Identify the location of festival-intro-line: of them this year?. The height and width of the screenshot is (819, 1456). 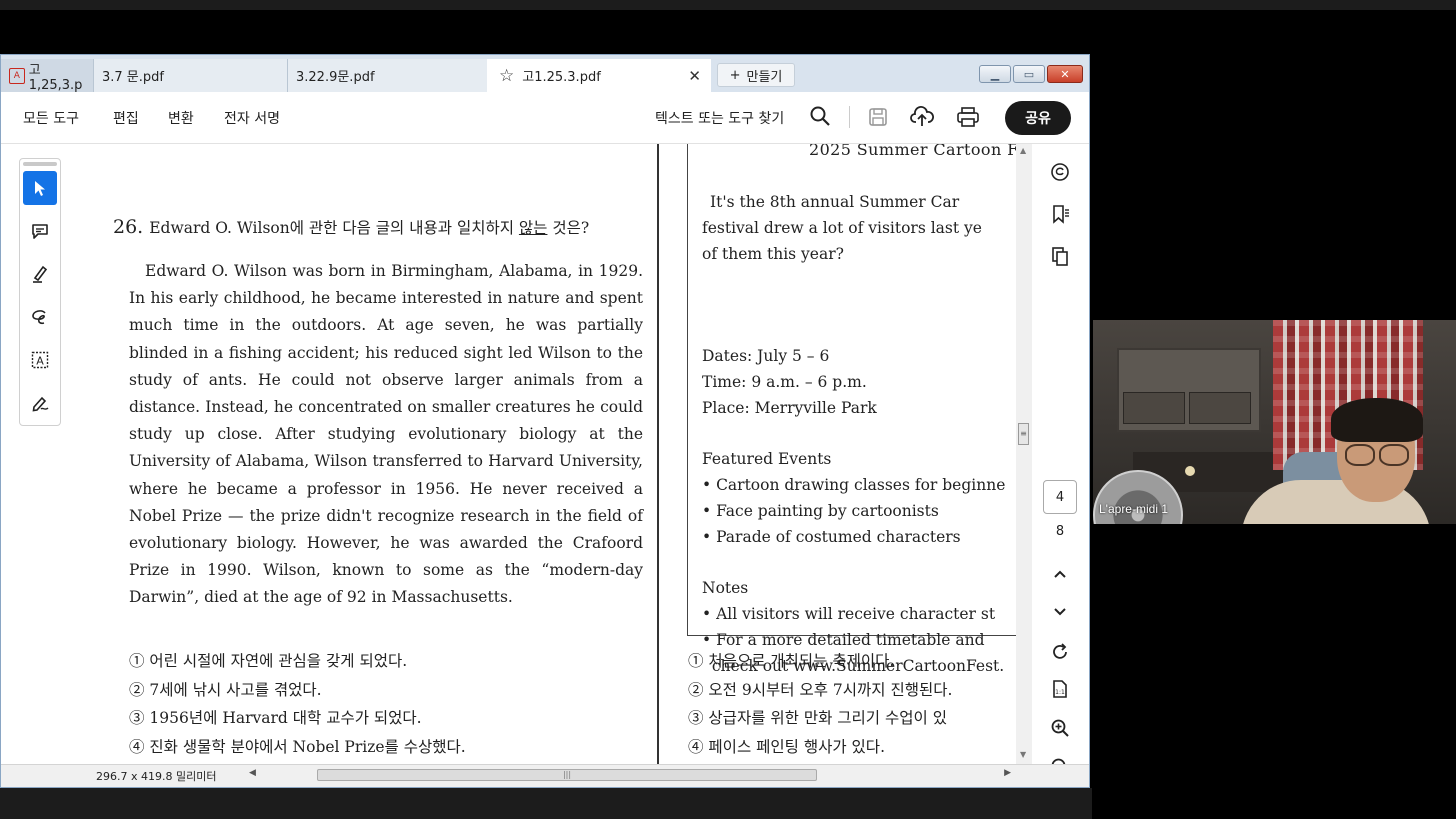
(773, 254).